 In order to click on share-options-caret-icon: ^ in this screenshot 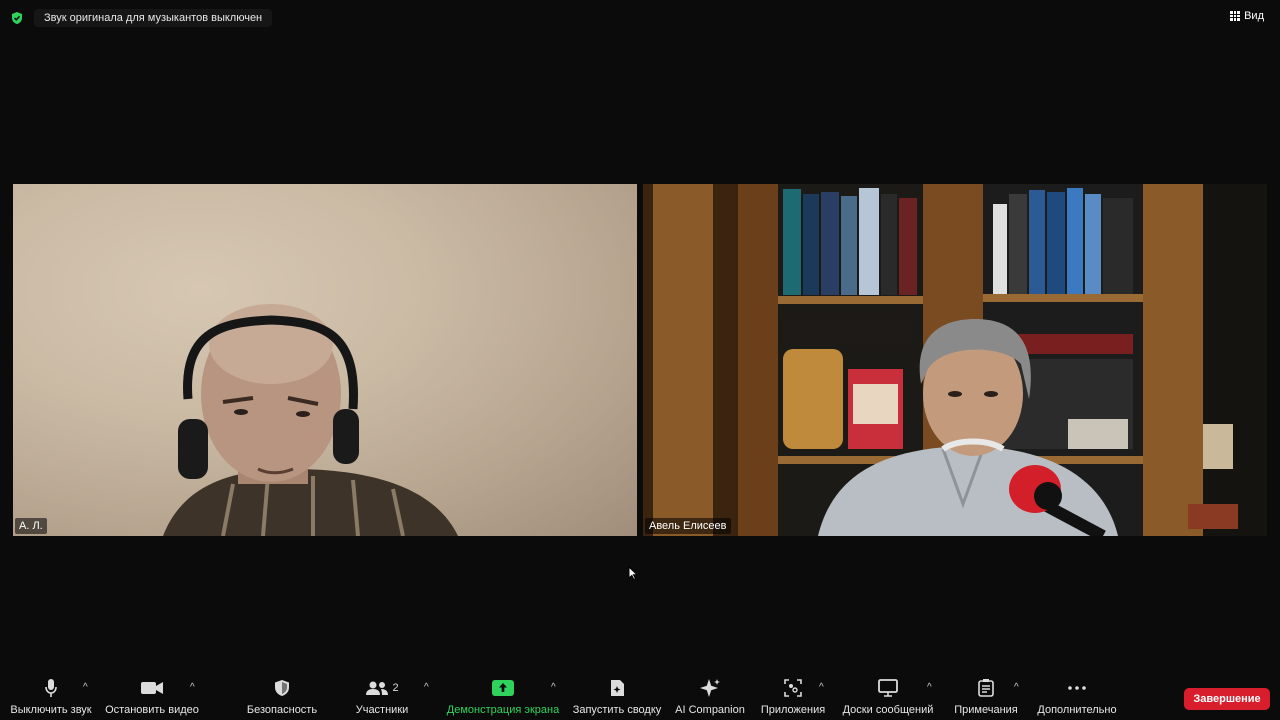, I will do `click(553, 687)`.